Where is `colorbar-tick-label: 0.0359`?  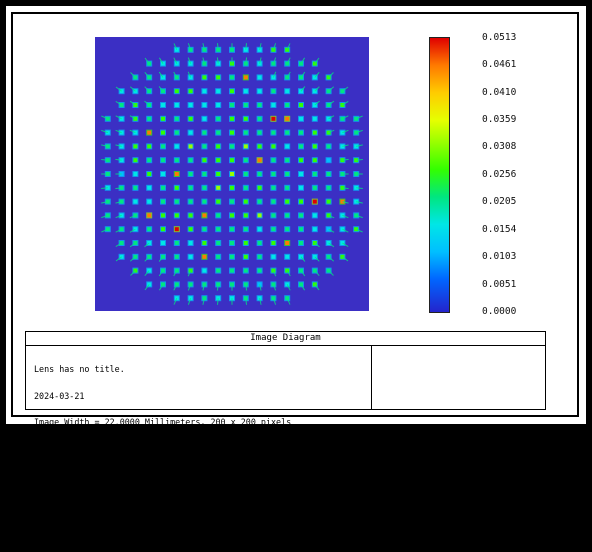
colorbar-tick-label: 0.0359 is located at coordinates (499, 119).